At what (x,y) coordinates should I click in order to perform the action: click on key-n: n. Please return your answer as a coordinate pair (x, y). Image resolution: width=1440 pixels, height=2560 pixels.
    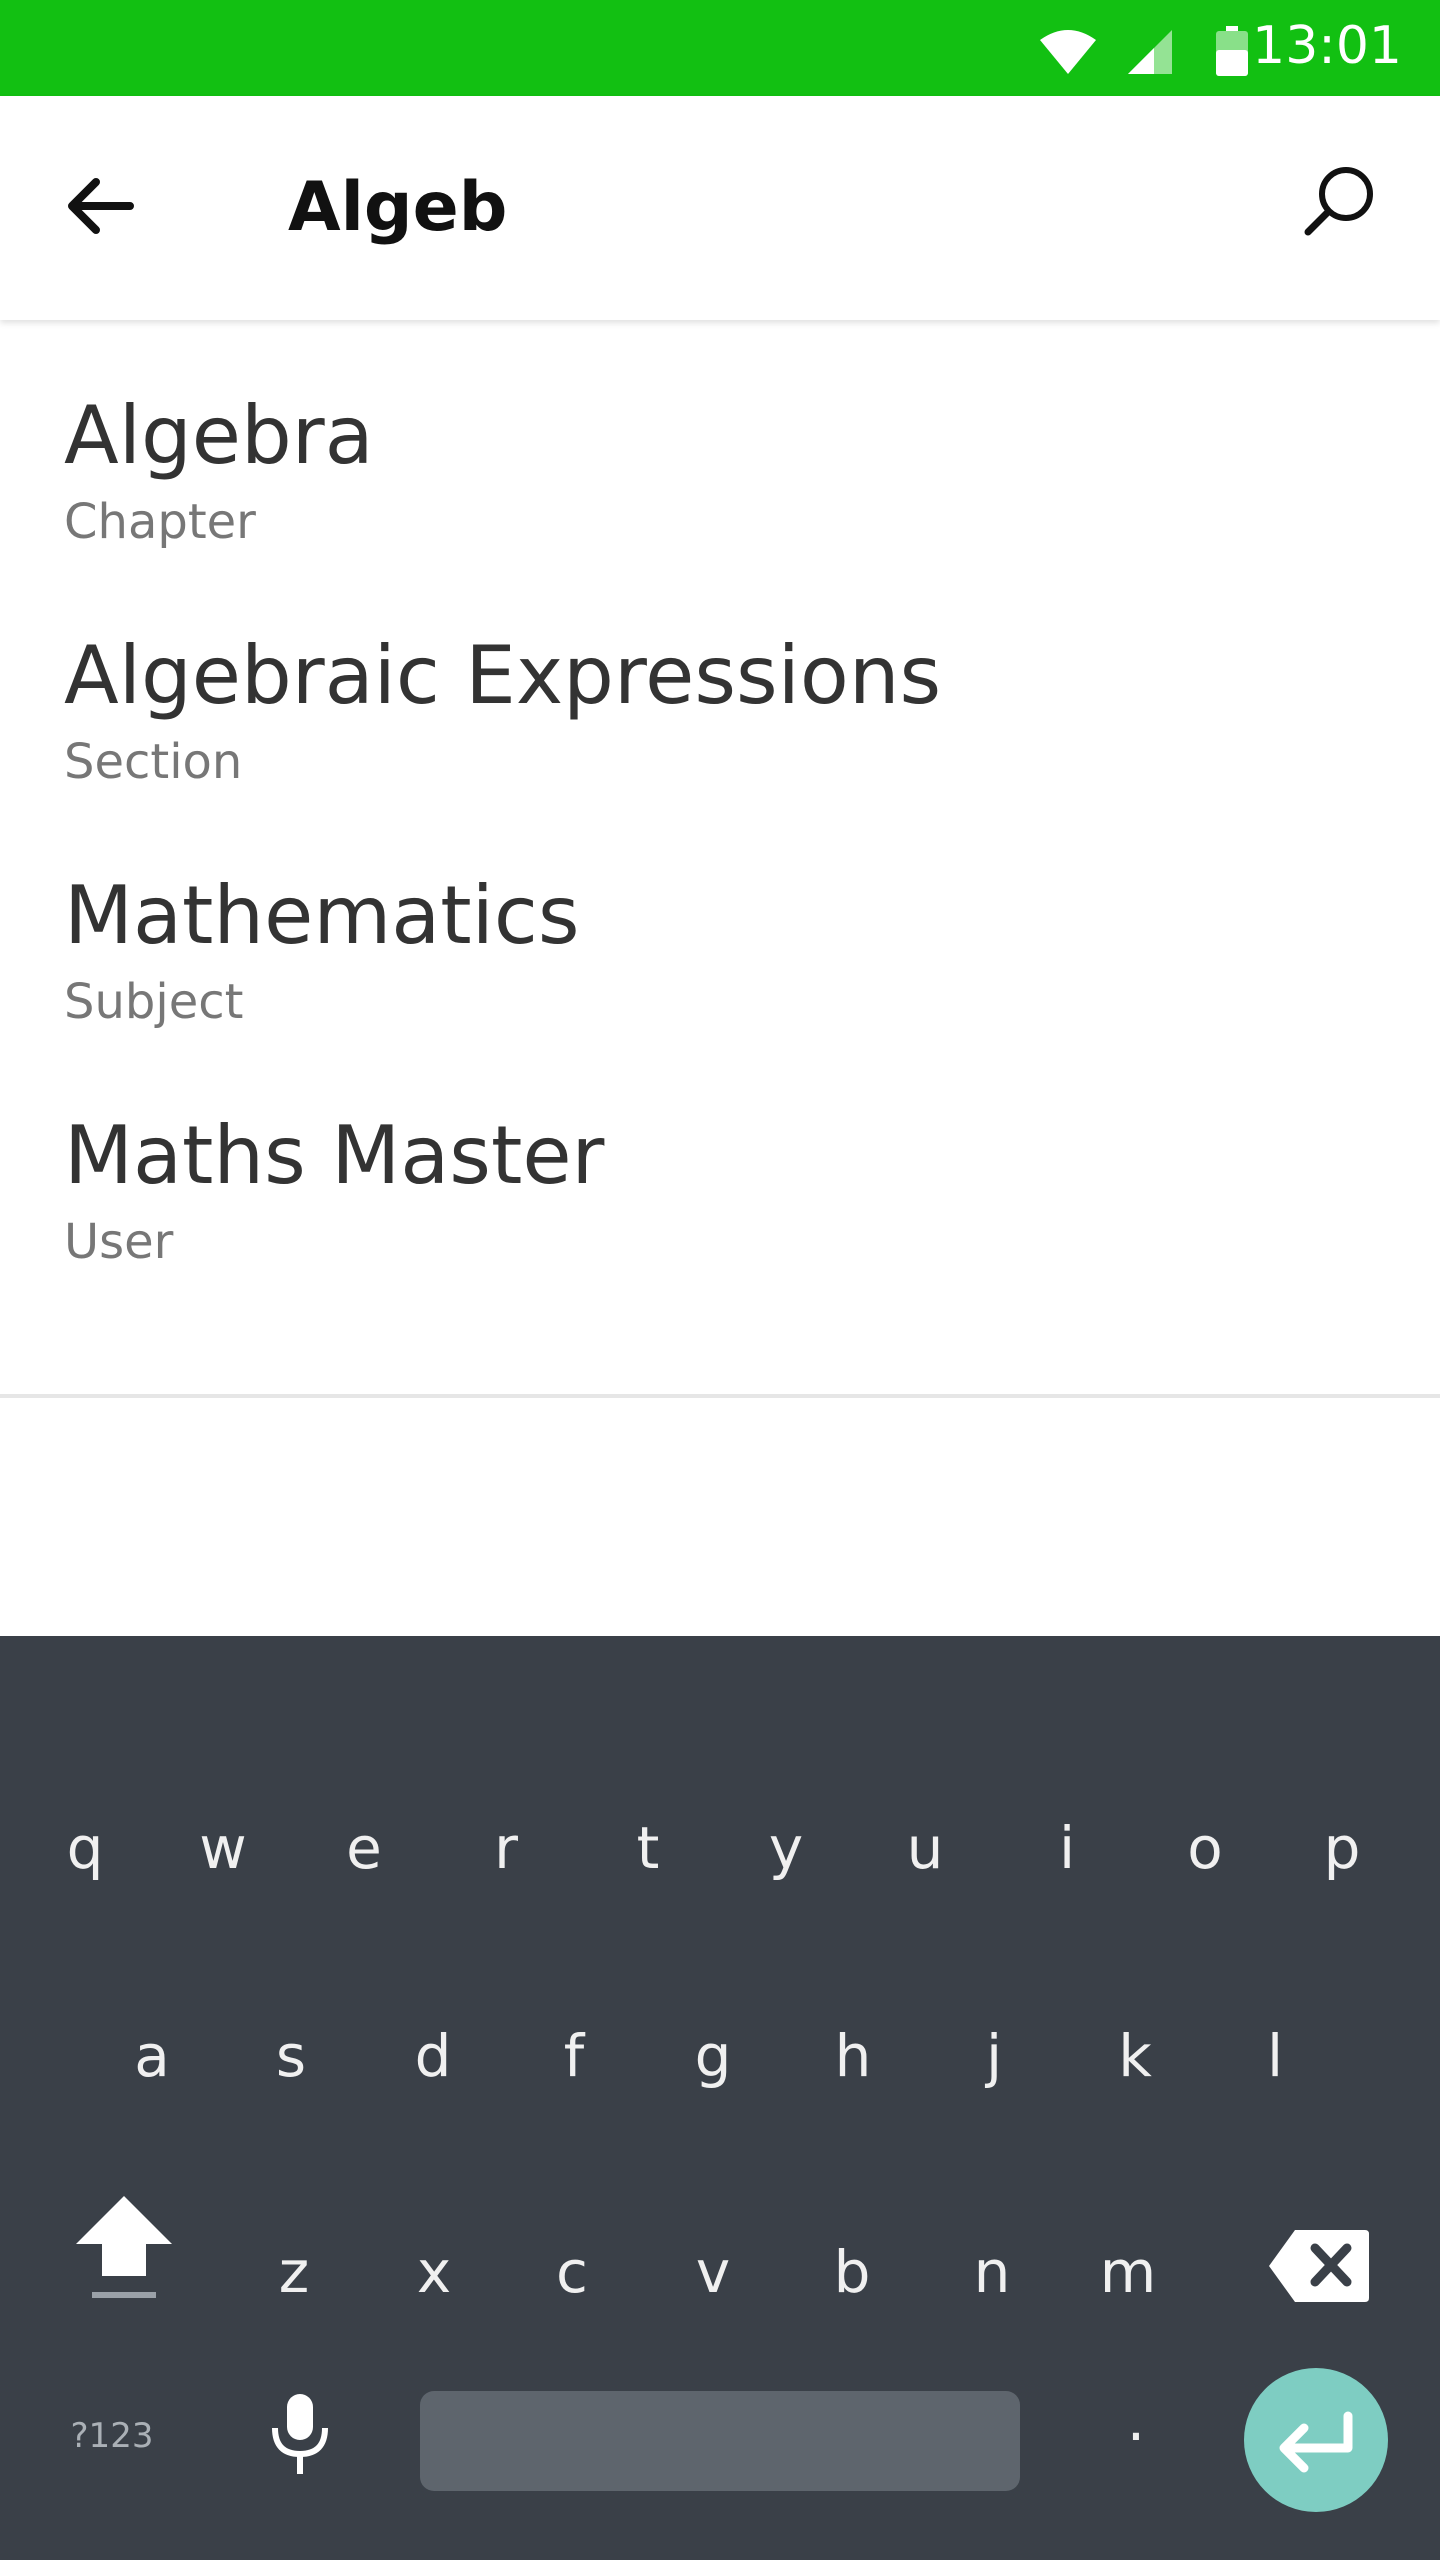
    Looking at the image, I should click on (992, 2272).